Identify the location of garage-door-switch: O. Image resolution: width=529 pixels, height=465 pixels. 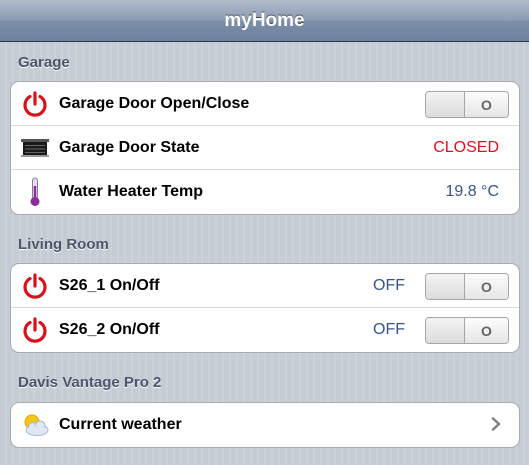
(467, 104).